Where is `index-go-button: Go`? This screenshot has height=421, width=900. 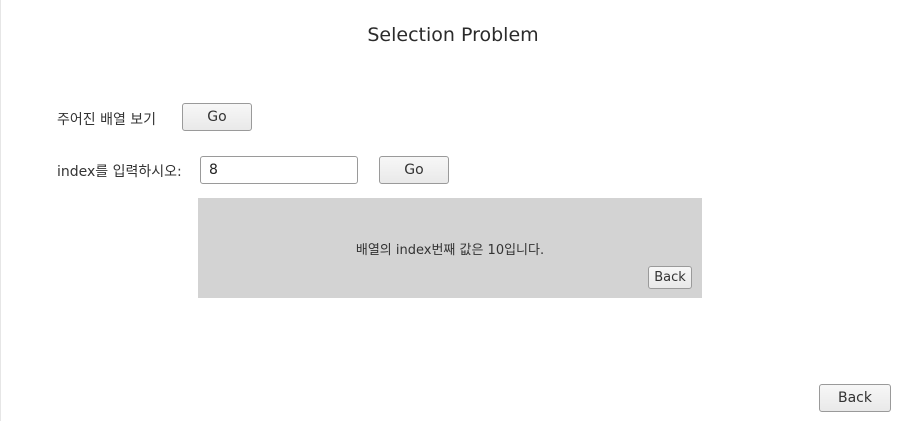
index-go-button: Go is located at coordinates (414, 170).